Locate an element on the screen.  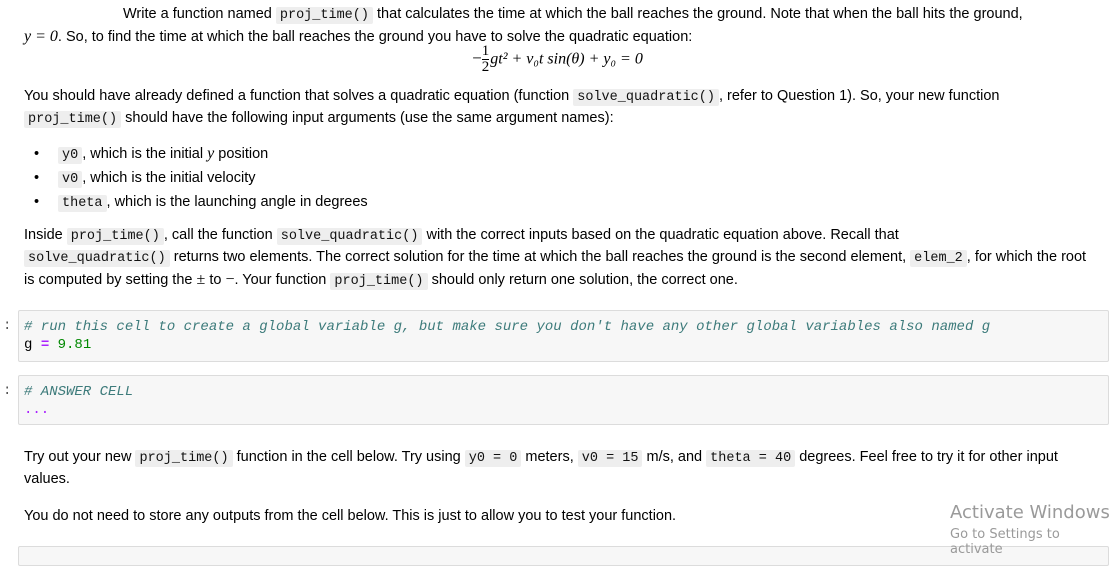
inline-code: y0 = 0 is located at coordinates (493, 458).